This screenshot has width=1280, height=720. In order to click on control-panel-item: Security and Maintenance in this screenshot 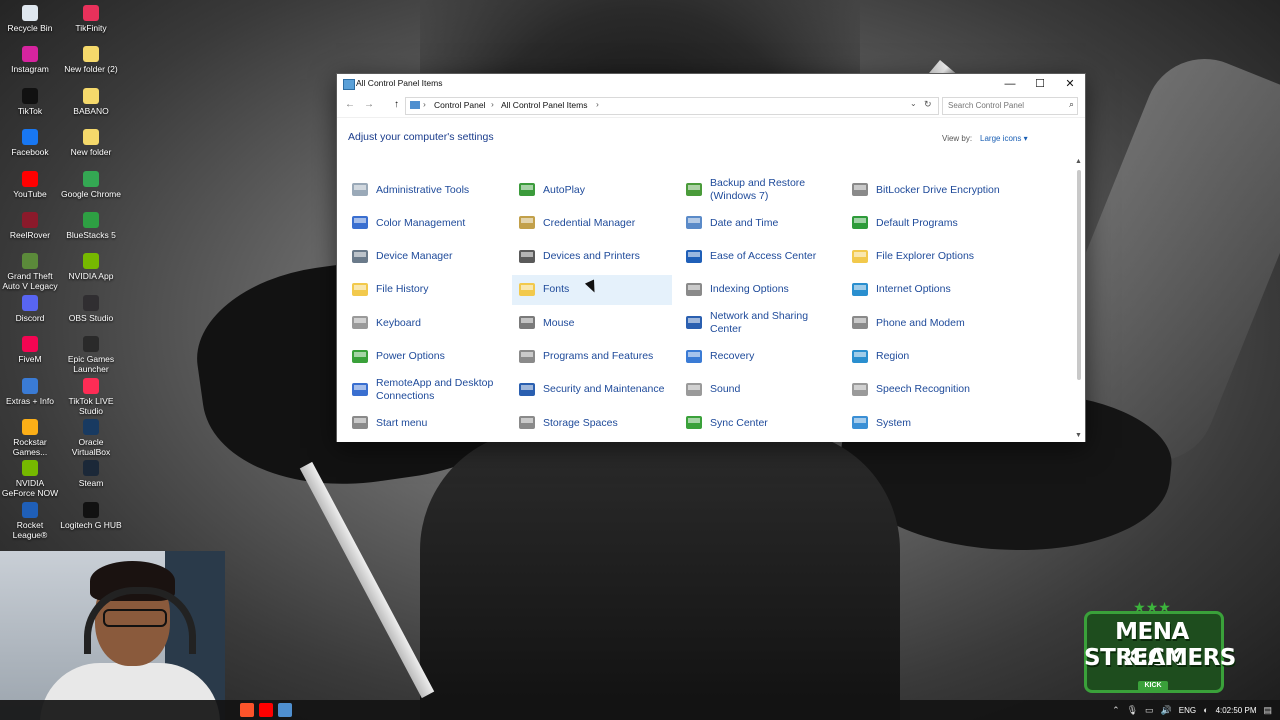, I will do `click(592, 390)`.